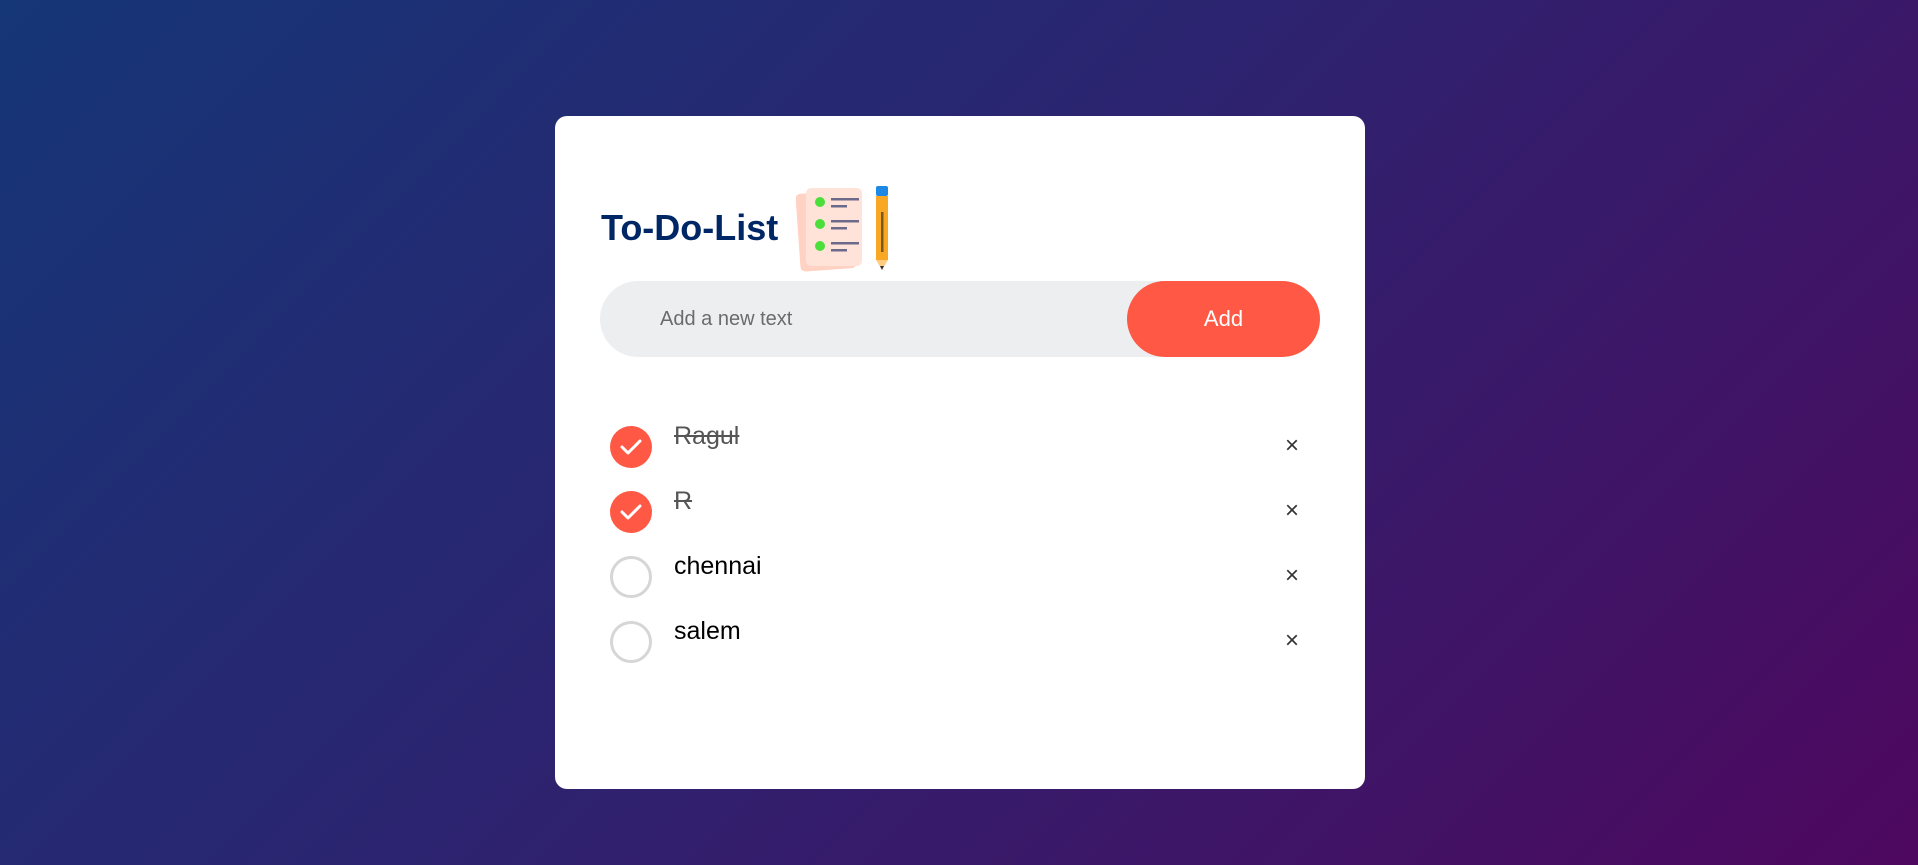 The image size is (1918, 865). What do you see at coordinates (683, 501) in the screenshot?
I see `task-label: R` at bounding box center [683, 501].